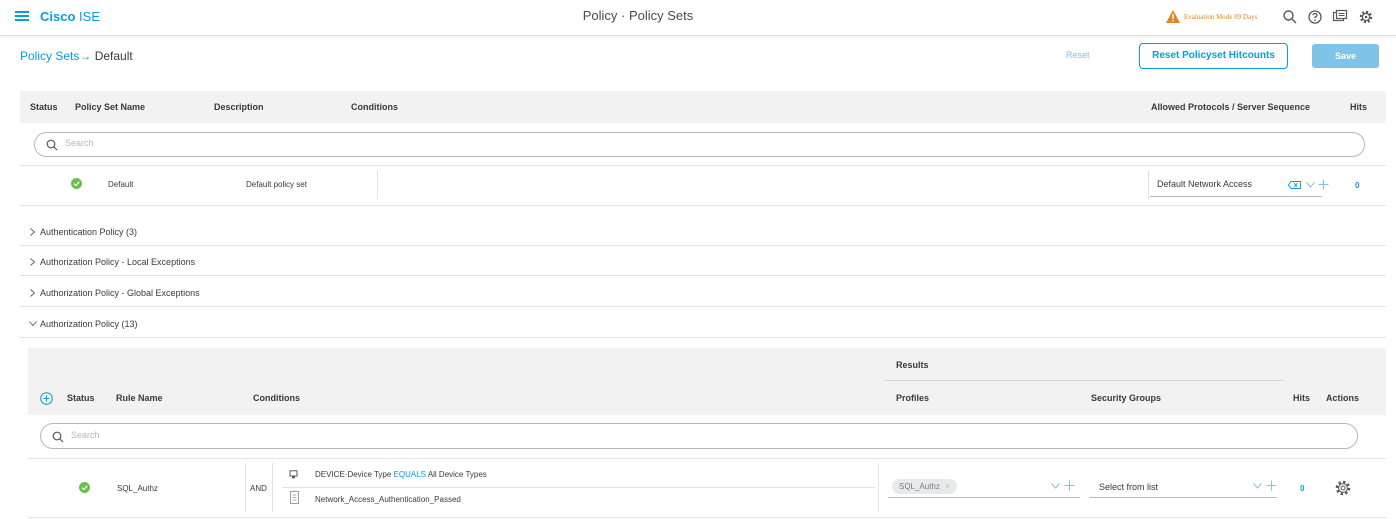 The image size is (1396, 519). I want to click on condition-operator: AND, so click(258, 488).